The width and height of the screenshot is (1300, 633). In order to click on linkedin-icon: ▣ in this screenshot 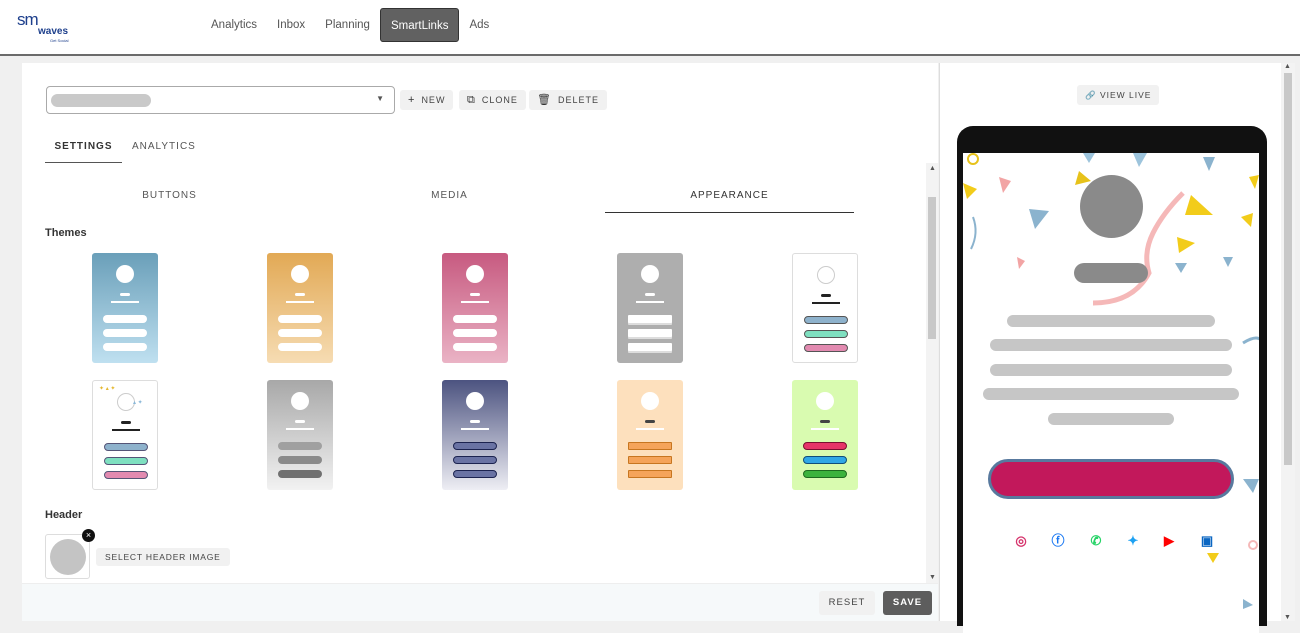, I will do `click(1207, 541)`.